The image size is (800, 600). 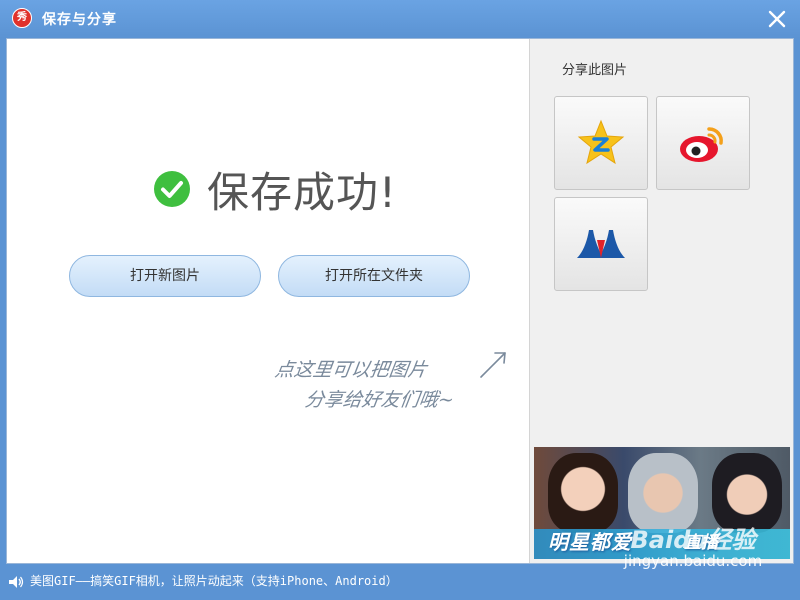 I want to click on window-title: 保存与分享, so click(x=79, y=20).